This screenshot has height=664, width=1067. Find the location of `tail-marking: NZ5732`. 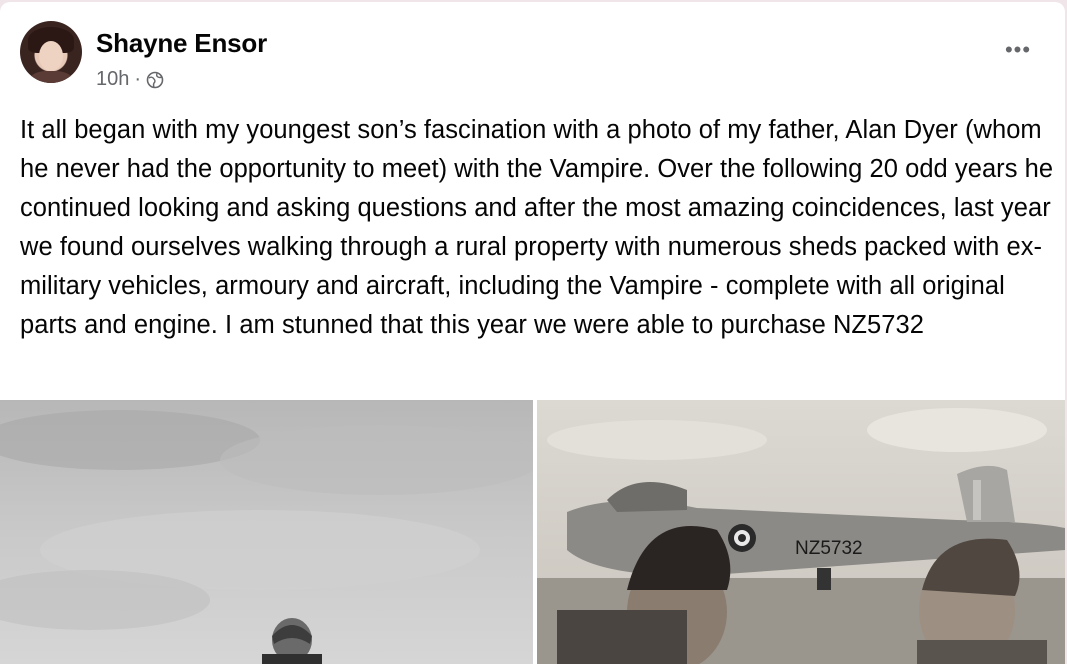

tail-marking: NZ5732 is located at coordinates (829, 548).